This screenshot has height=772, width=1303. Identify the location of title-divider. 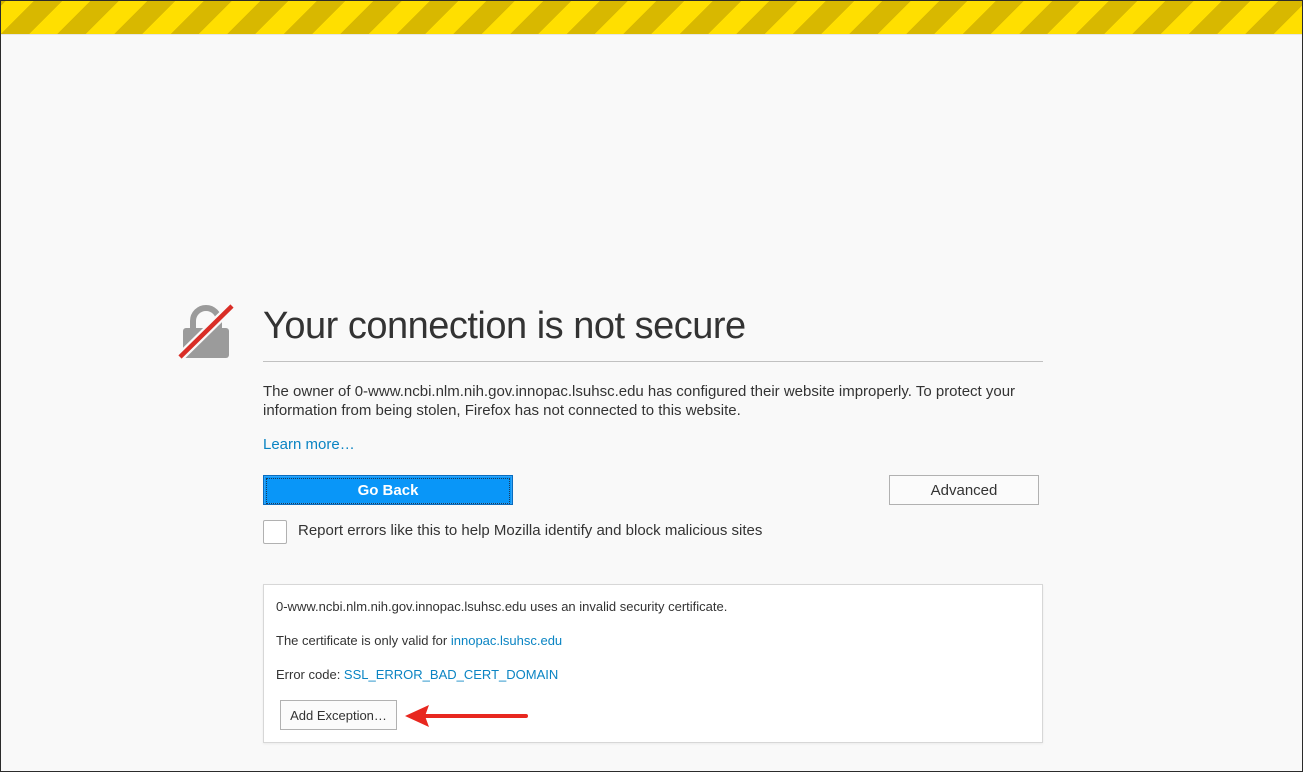
(653, 361).